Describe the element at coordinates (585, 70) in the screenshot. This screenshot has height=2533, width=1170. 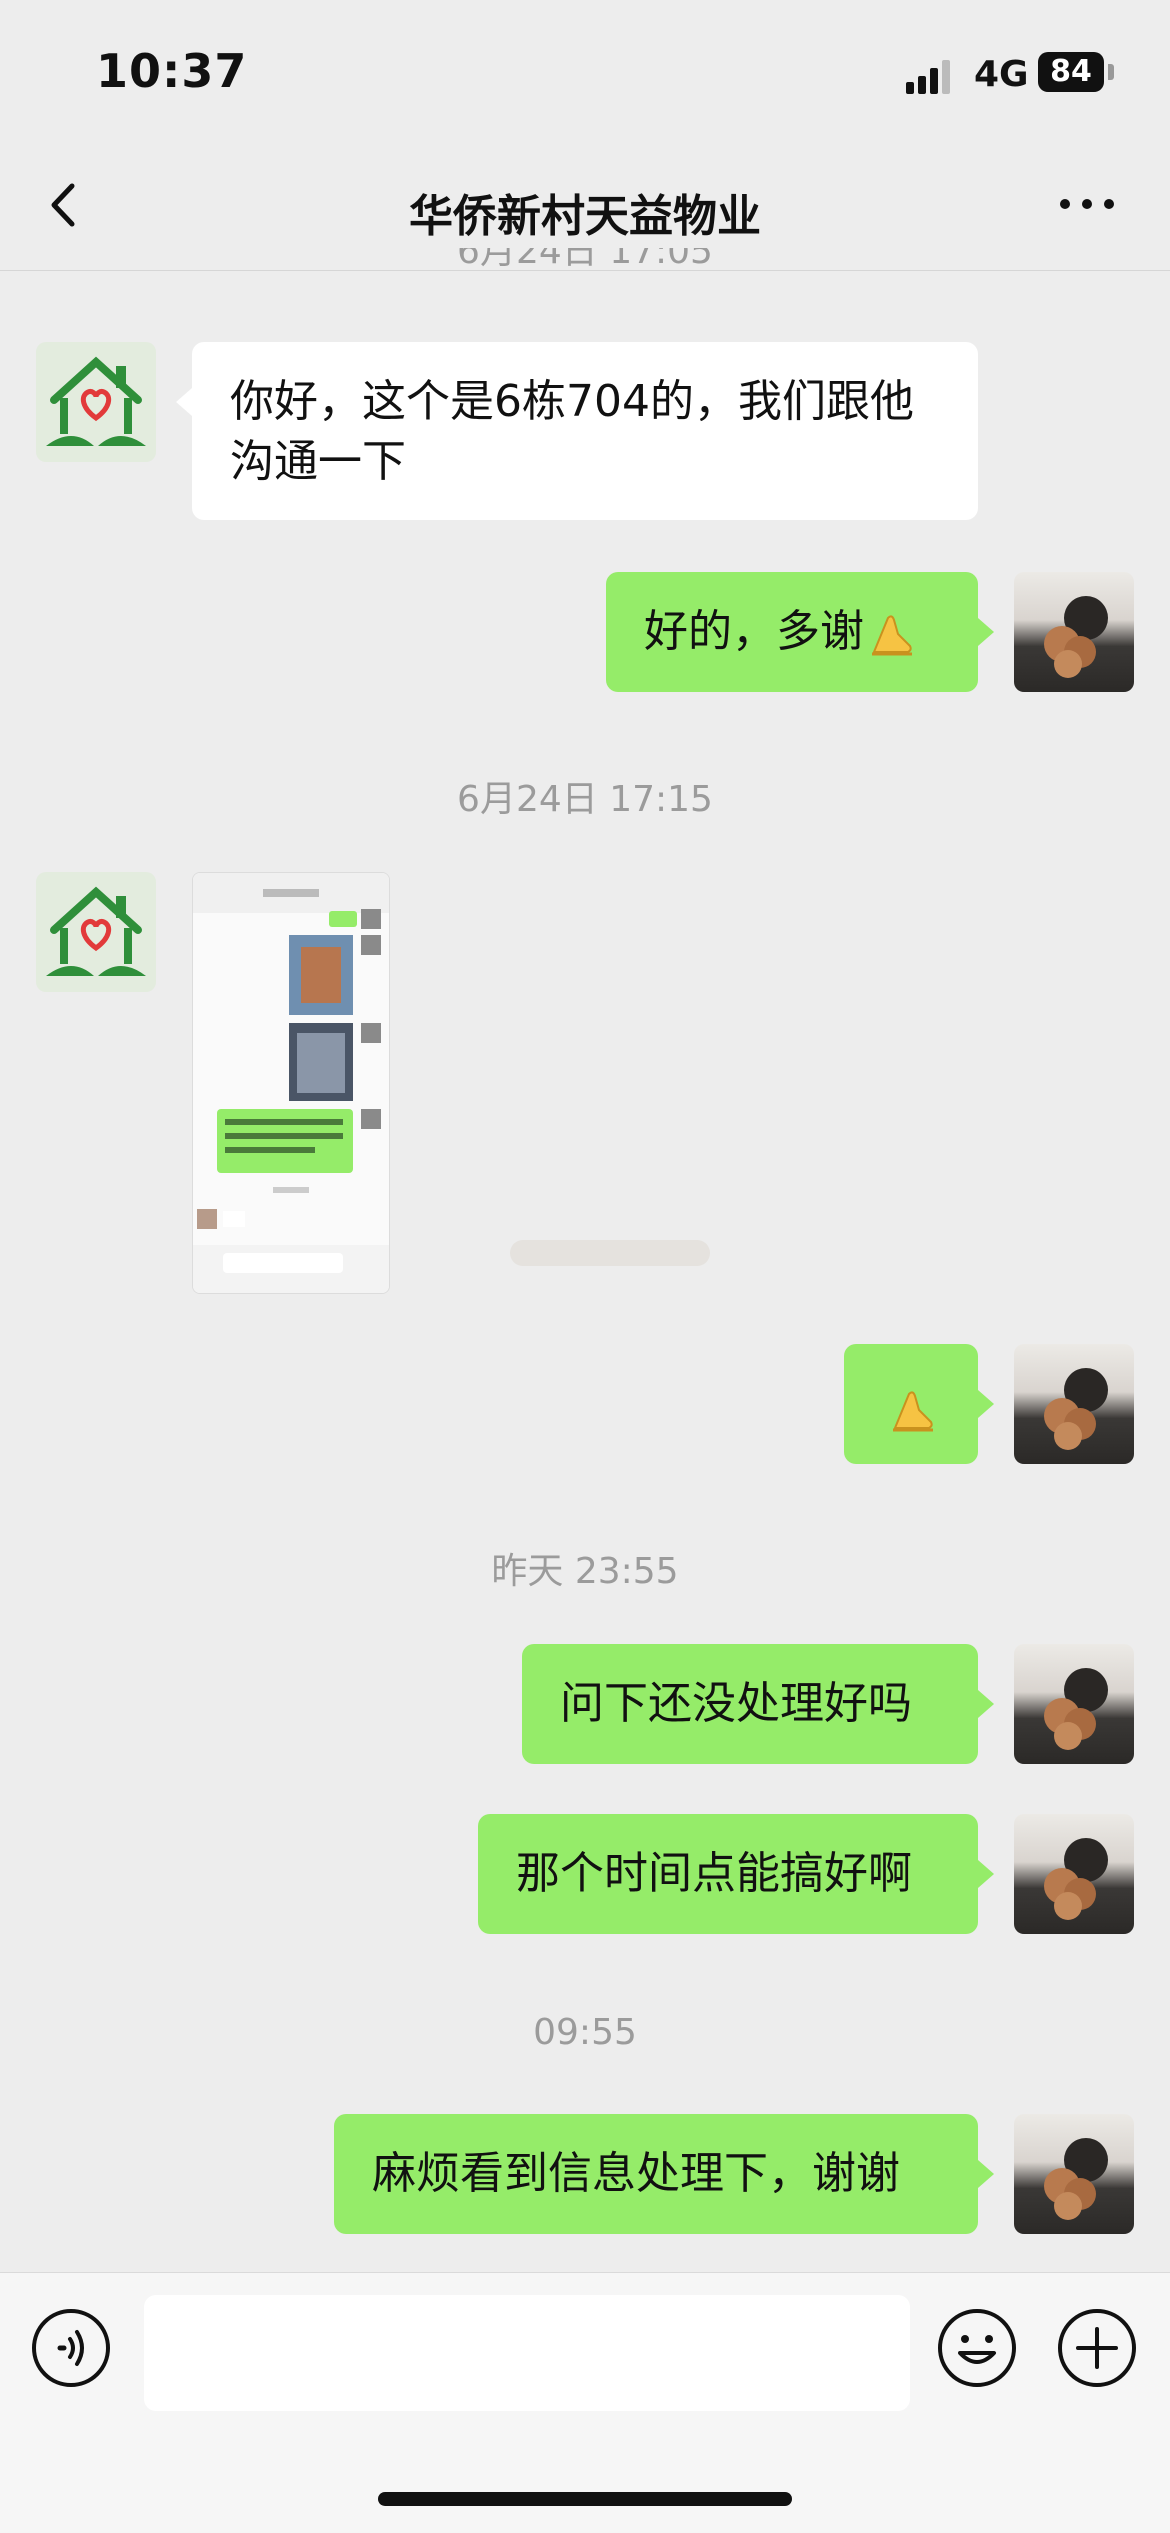
I see `status-bar: 10:37 4G 84` at that location.